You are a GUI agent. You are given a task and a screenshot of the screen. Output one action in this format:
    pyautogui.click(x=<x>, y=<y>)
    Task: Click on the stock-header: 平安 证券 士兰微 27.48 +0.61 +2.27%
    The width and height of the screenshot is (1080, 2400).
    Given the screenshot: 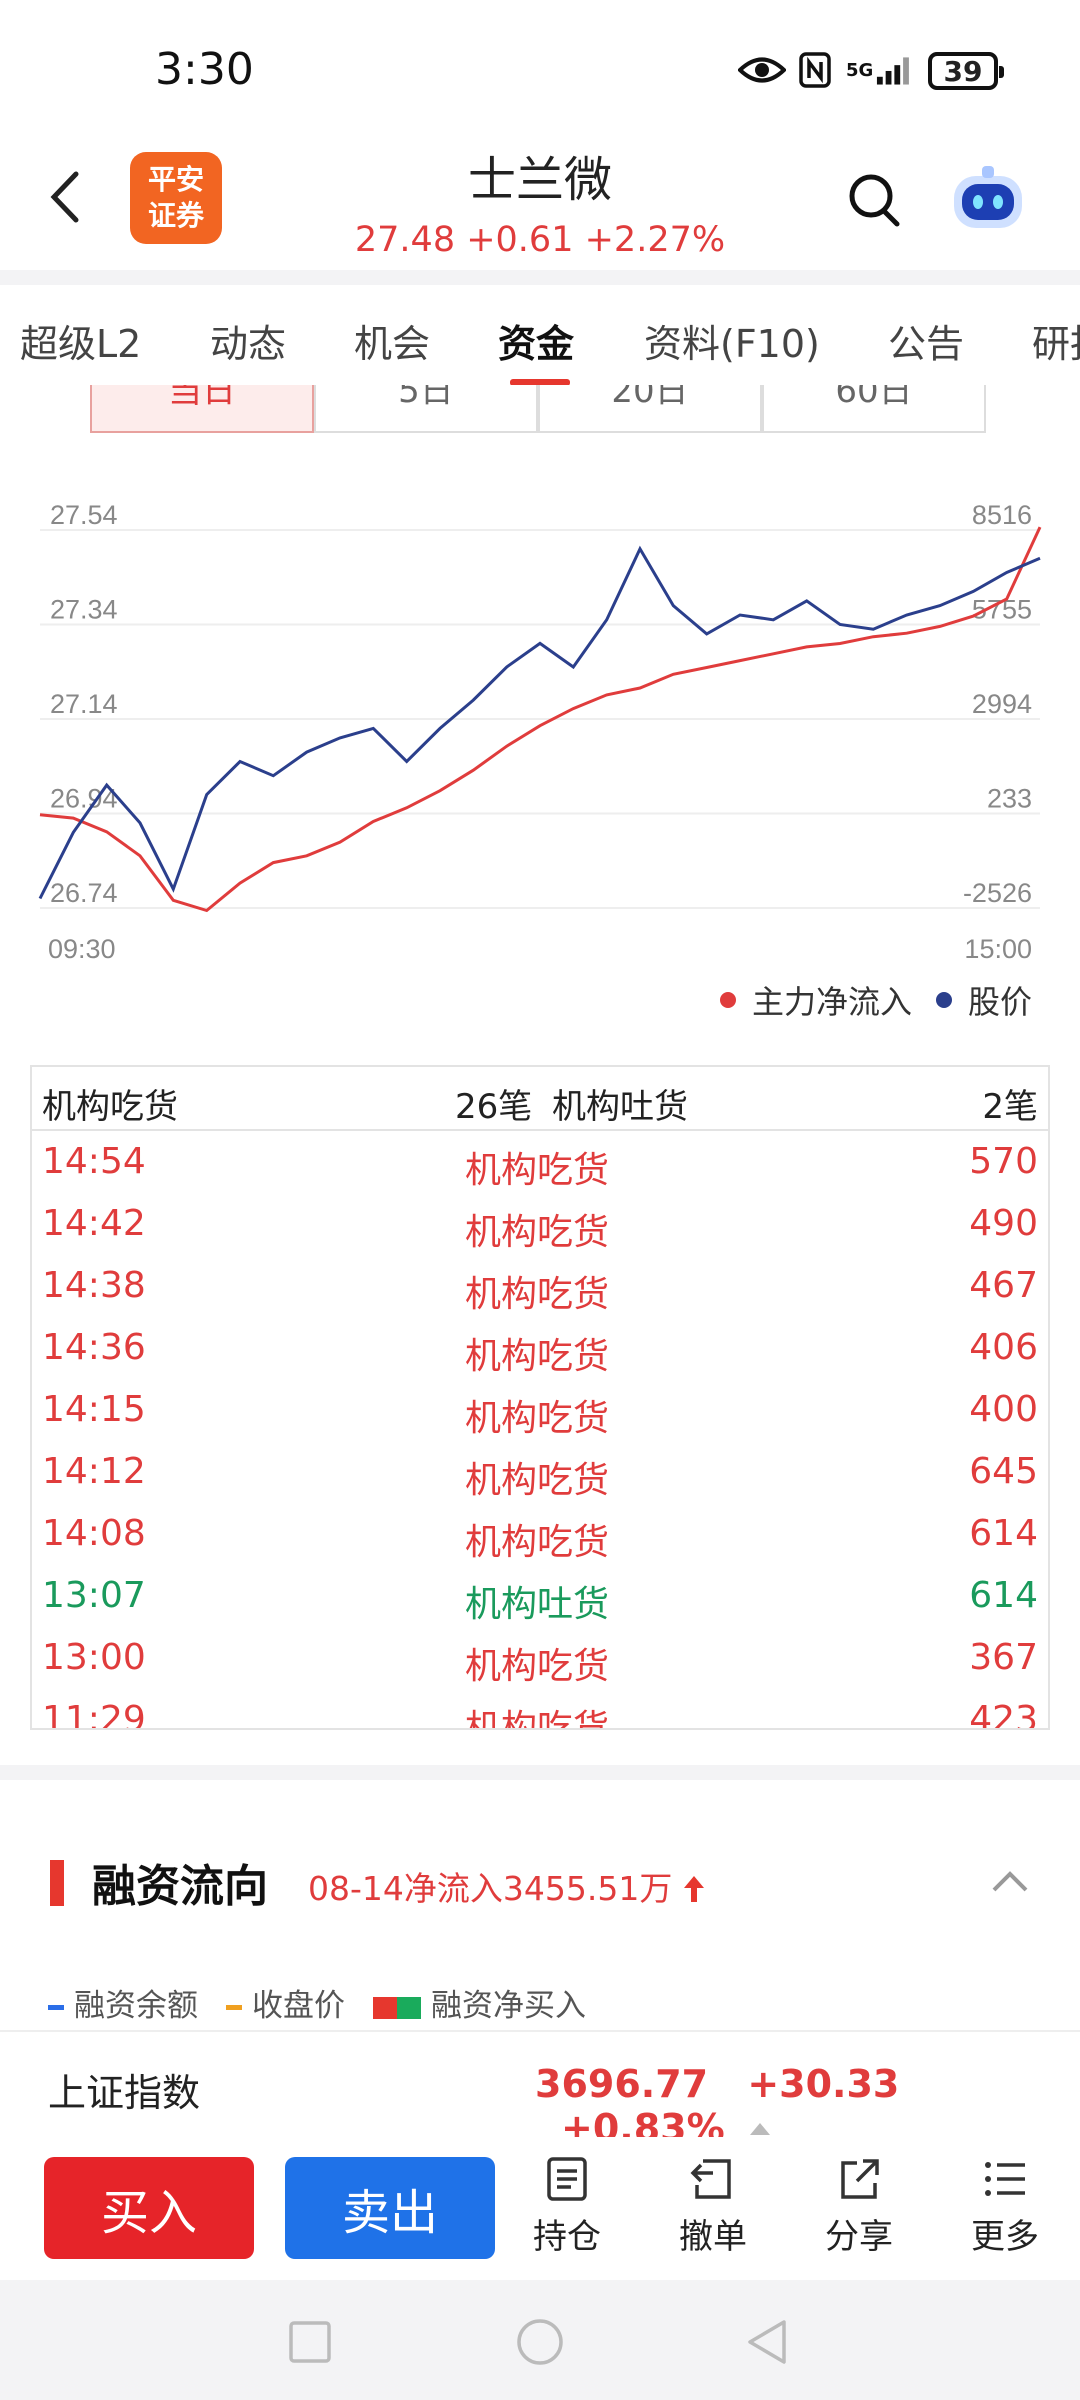 What is the action you would take?
    pyautogui.click(x=540, y=205)
    